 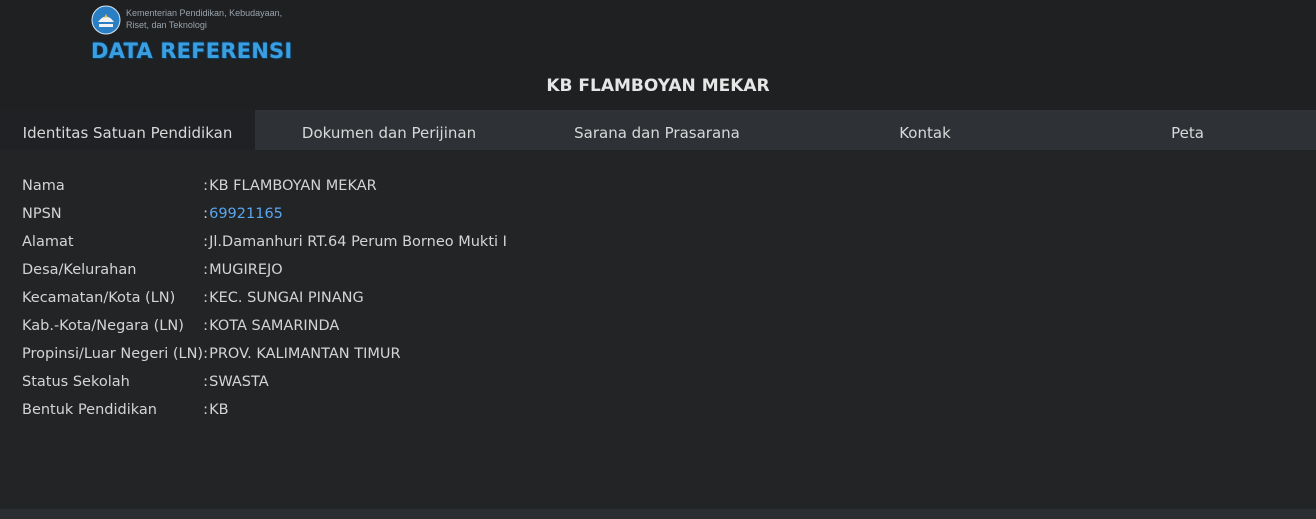 I want to click on brand-title: DATA REFERENSI, so click(x=192, y=51).